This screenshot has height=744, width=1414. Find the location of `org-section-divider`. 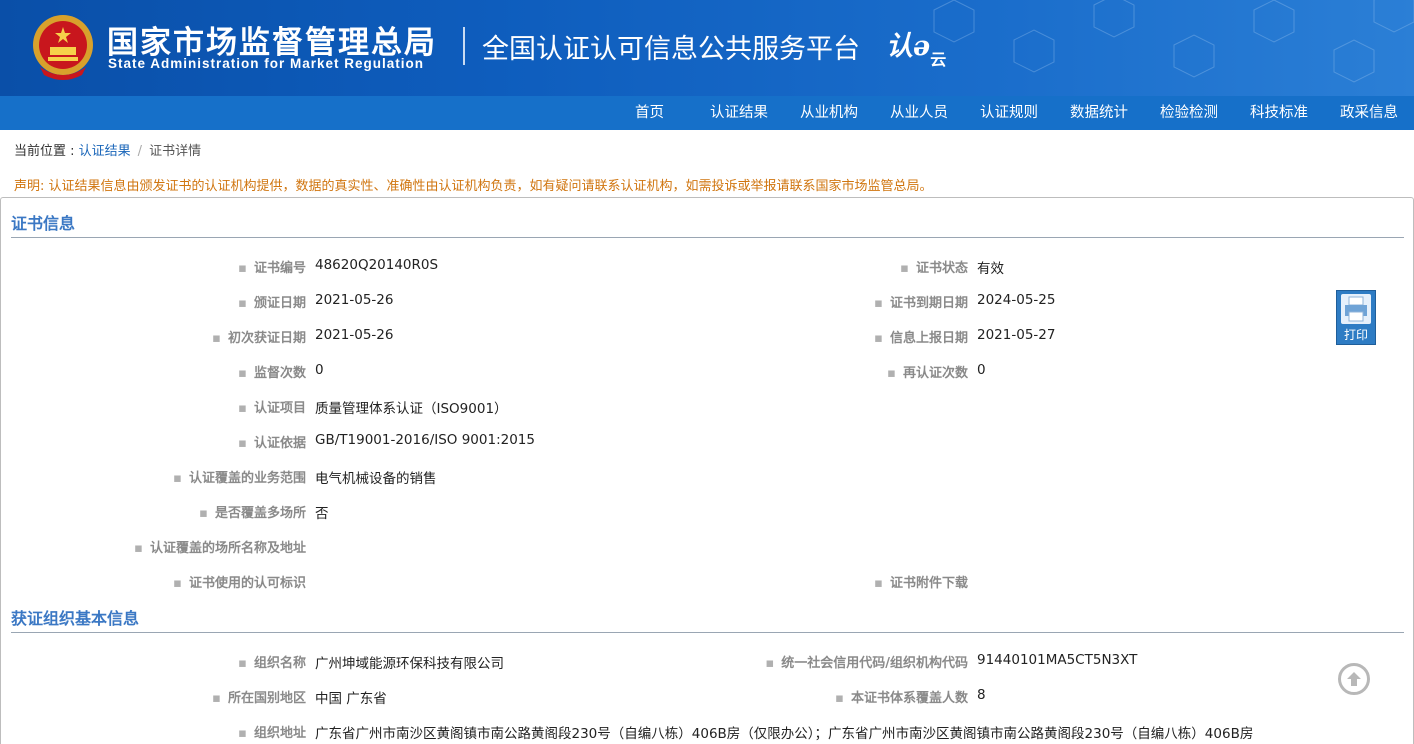

org-section-divider is located at coordinates (707, 632).